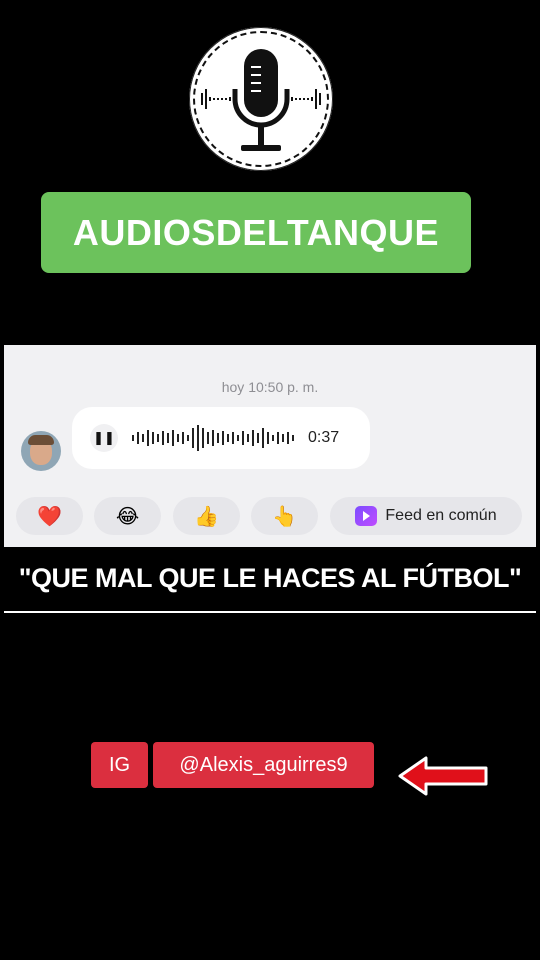  Describe the element at coordinates (443, 776) in the screenshot. I see `arrow-left-icon` at that location.